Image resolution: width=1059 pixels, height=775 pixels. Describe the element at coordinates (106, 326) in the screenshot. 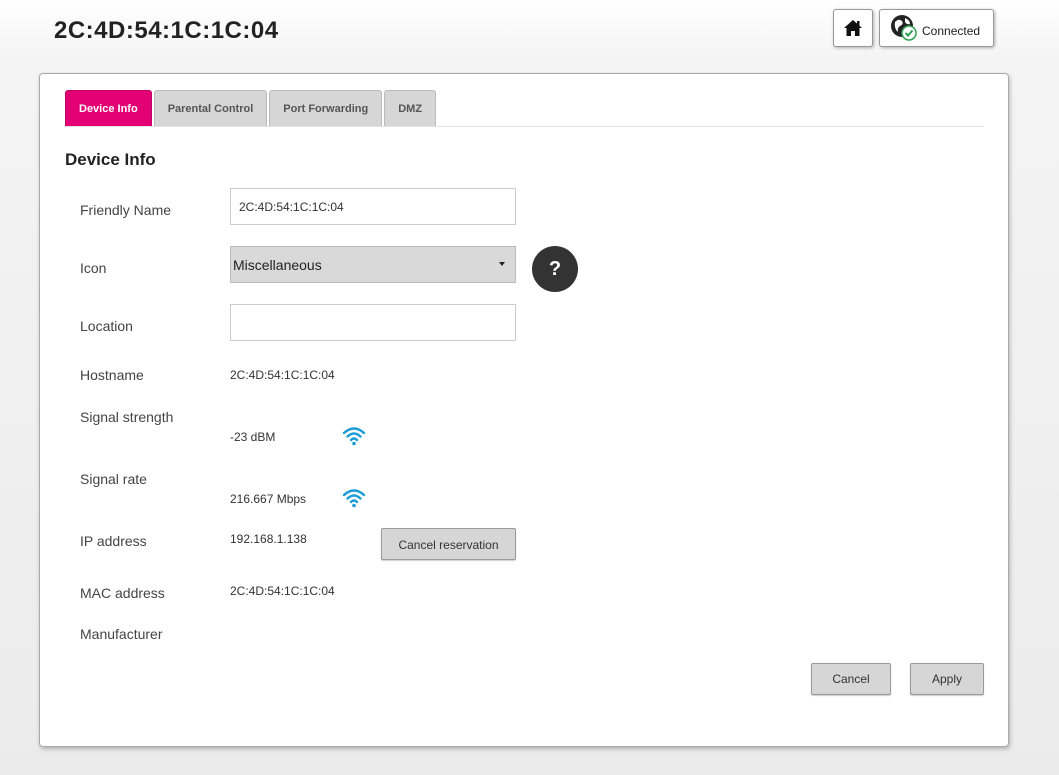

I see `location-label: Location` at that location.